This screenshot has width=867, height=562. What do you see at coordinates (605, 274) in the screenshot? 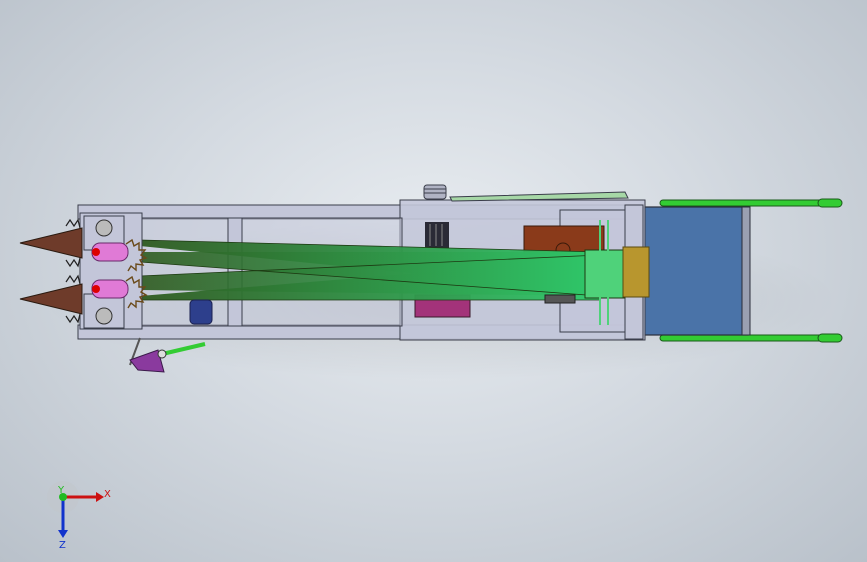
I see `belt-collector` at bounding box center [605, 274].